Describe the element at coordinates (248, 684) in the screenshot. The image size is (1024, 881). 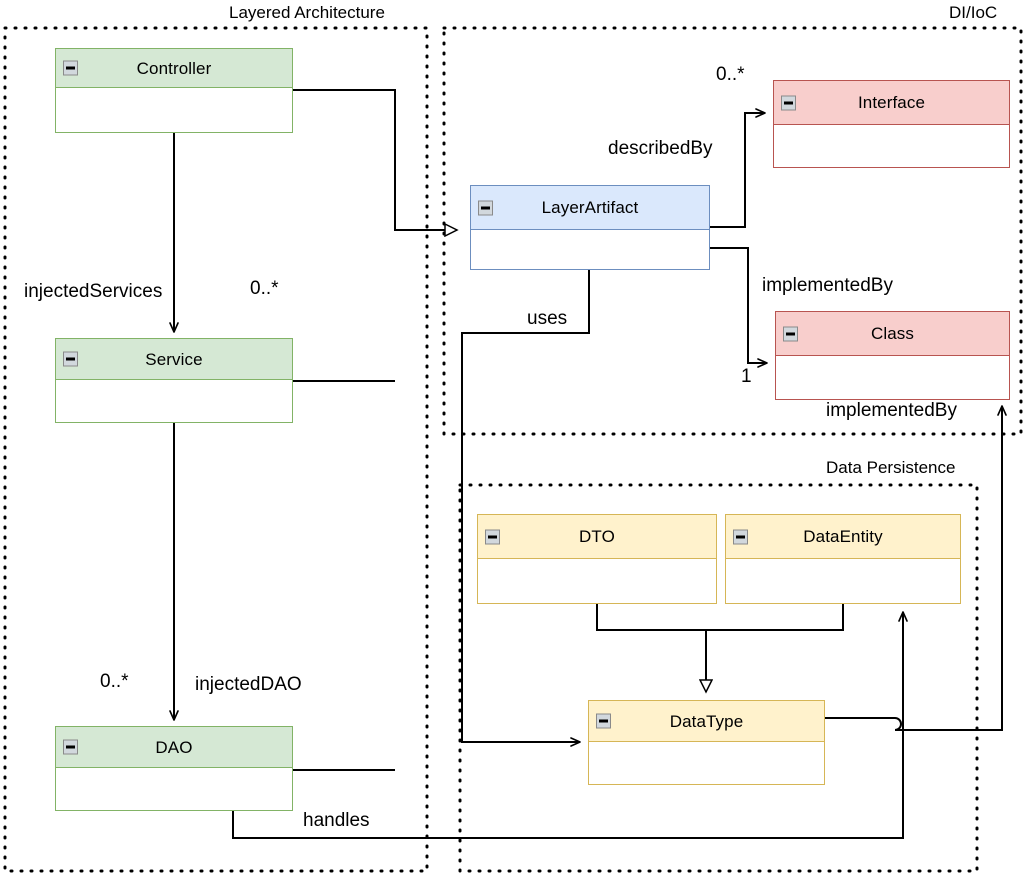
I see `edge-label-injected-dao: injectedDAO` at that location.